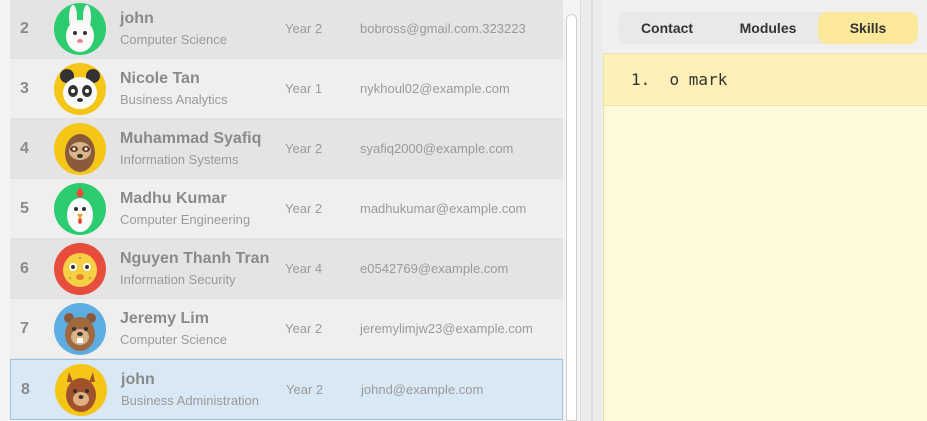 The image size is (927, 421). I want to click on contact-major: Business Analytics, so click(174, 99).